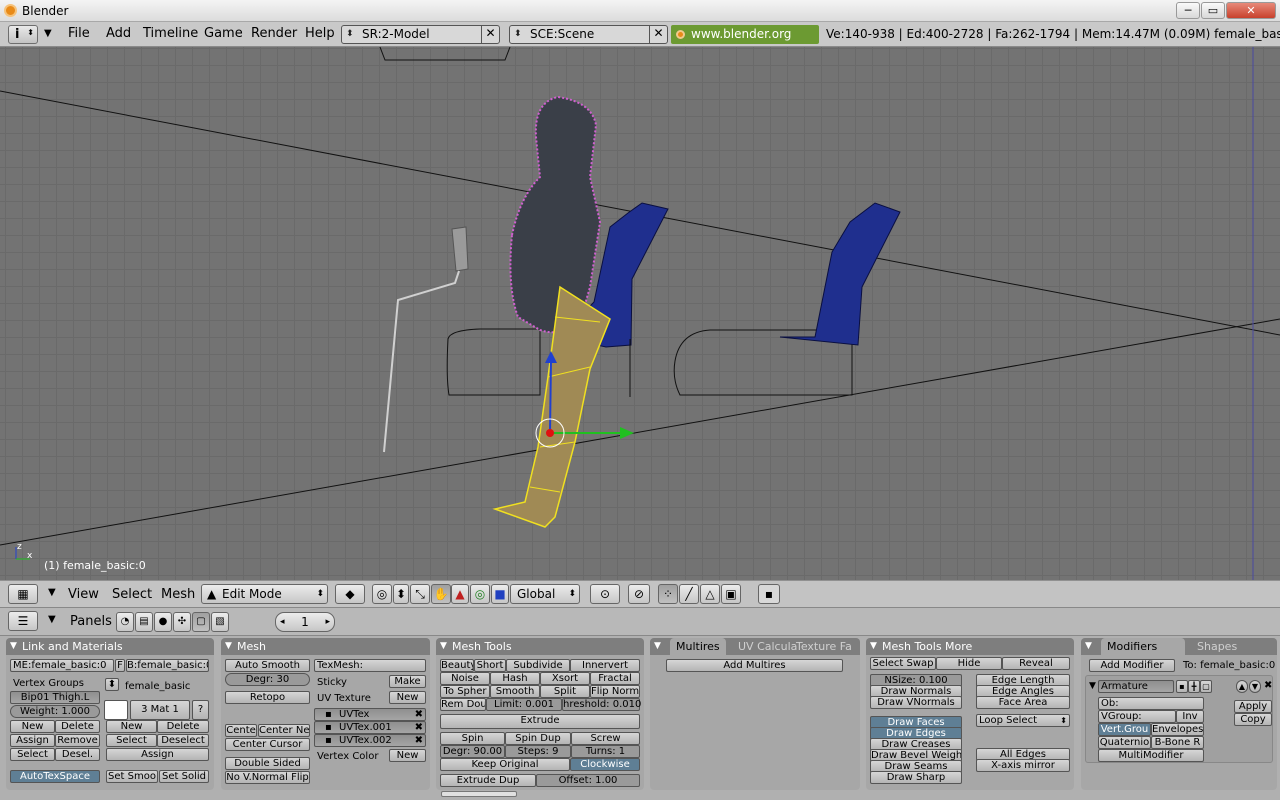  I want to click on face-select-icon: △, so click(710, 594).